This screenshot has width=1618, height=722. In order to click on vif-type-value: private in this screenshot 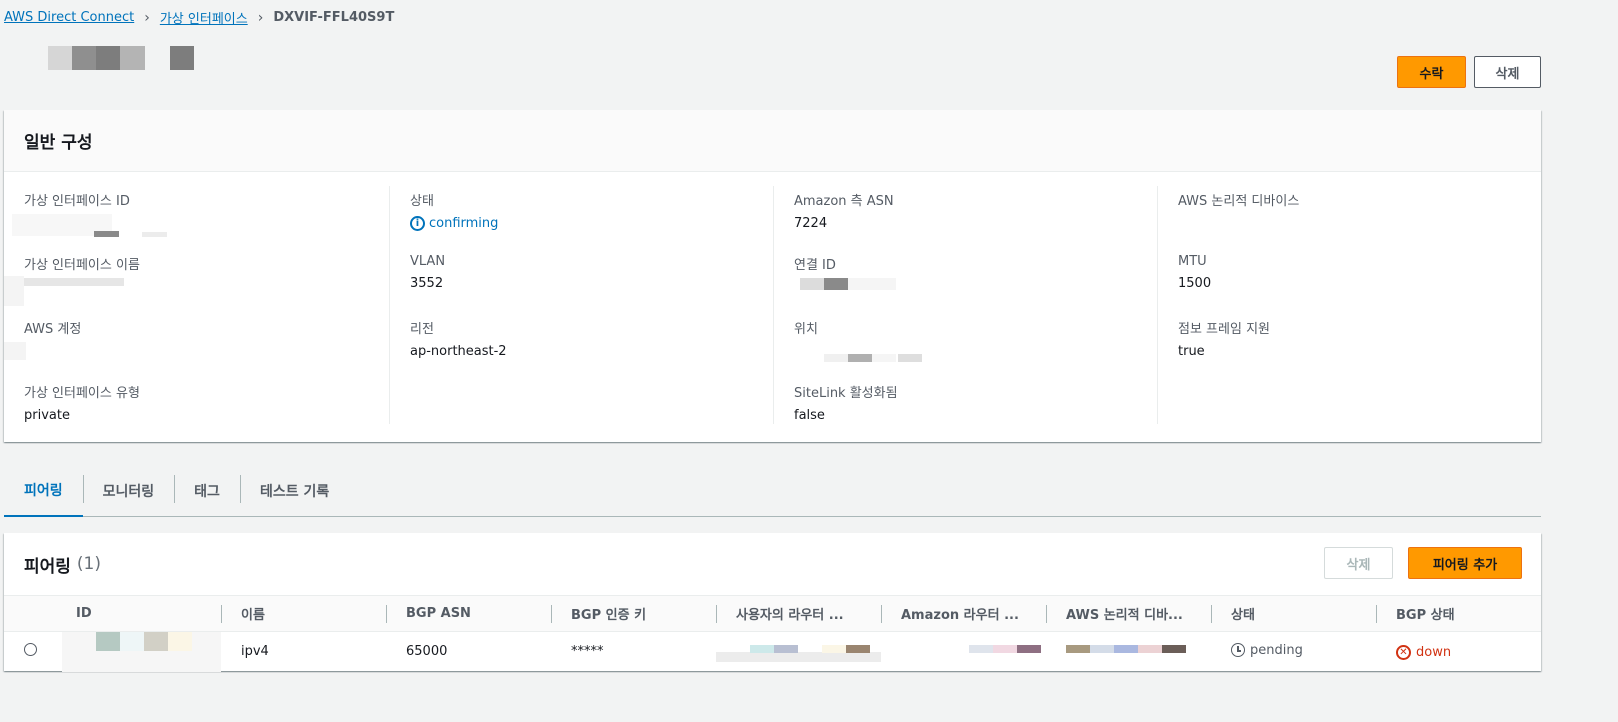, I will do `click(47, 415)`.